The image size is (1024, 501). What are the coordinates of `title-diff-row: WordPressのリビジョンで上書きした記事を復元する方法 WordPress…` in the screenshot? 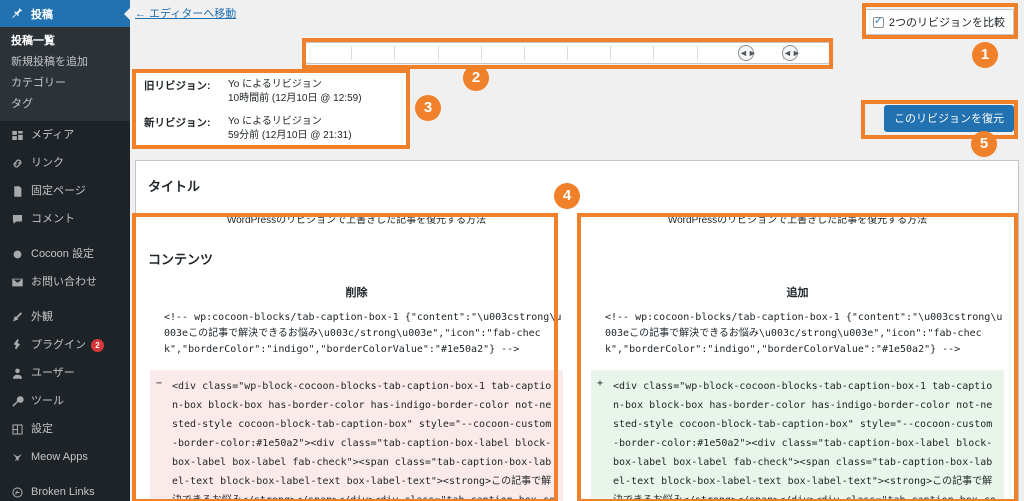 It's located at (577, 219).